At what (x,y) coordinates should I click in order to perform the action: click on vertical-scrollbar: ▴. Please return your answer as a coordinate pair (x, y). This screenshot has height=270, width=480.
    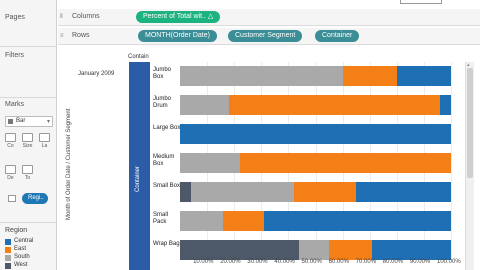
    Looking at the image, I should click on (469, 166).